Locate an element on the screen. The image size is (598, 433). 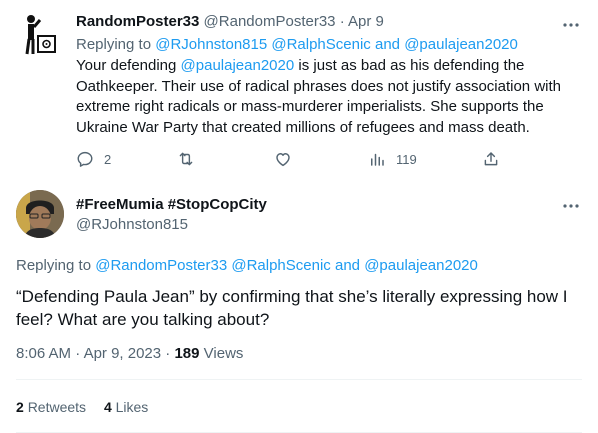
views-icon is located at coordinates (377, 159).